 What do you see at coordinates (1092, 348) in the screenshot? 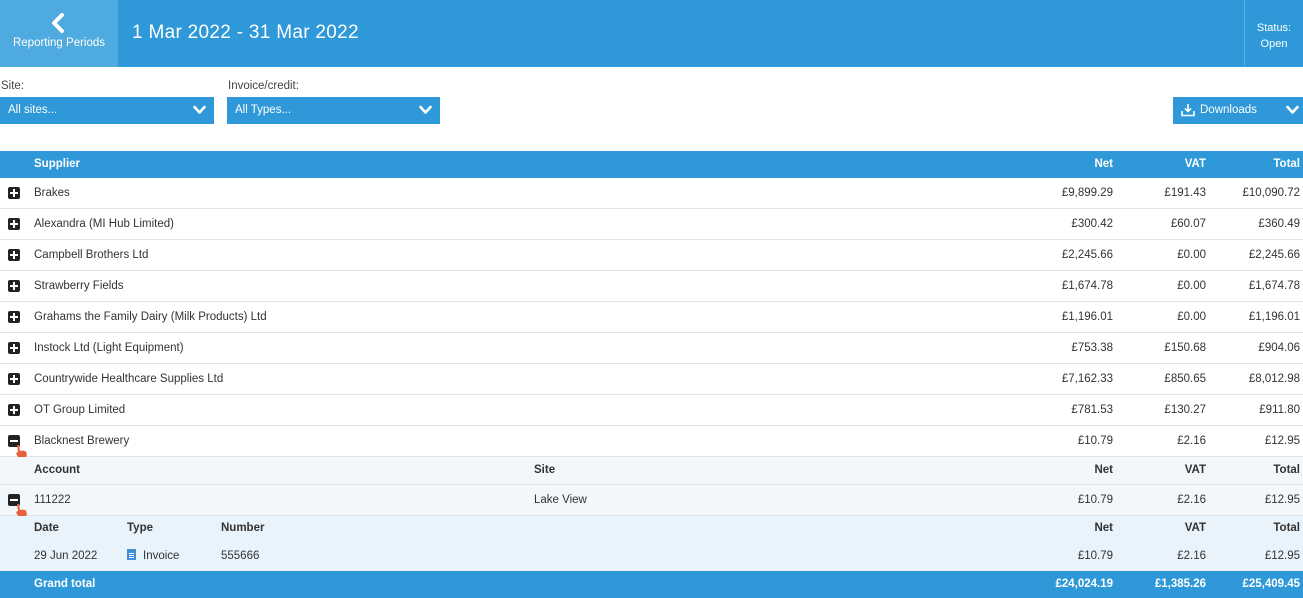
I see `net-value: £753.38` at bounding box center [1092, 348].